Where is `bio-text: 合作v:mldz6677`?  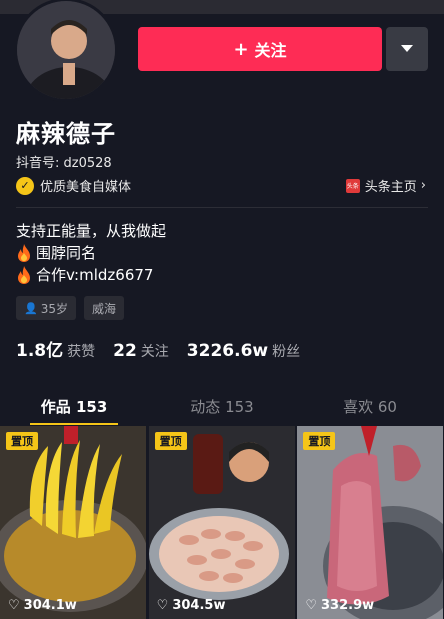
bio-text: 合作v:mldz6677 is located at coordinates (95, 275).